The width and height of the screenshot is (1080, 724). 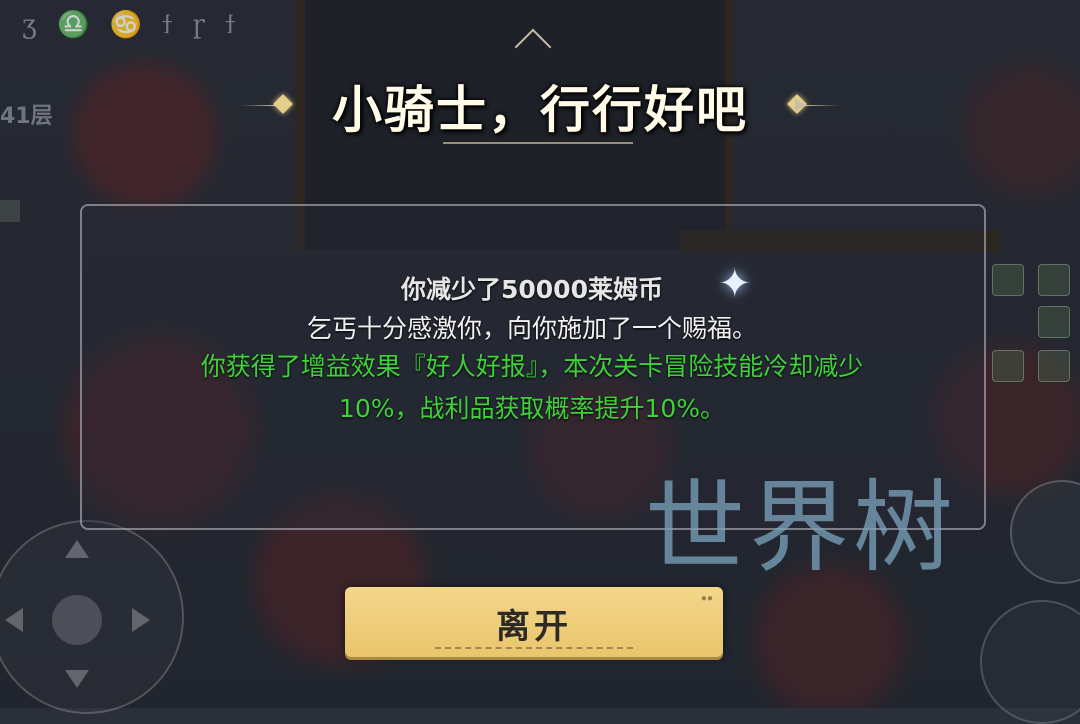 I want to click on button-dashed-line, so click(x=534, y=648).